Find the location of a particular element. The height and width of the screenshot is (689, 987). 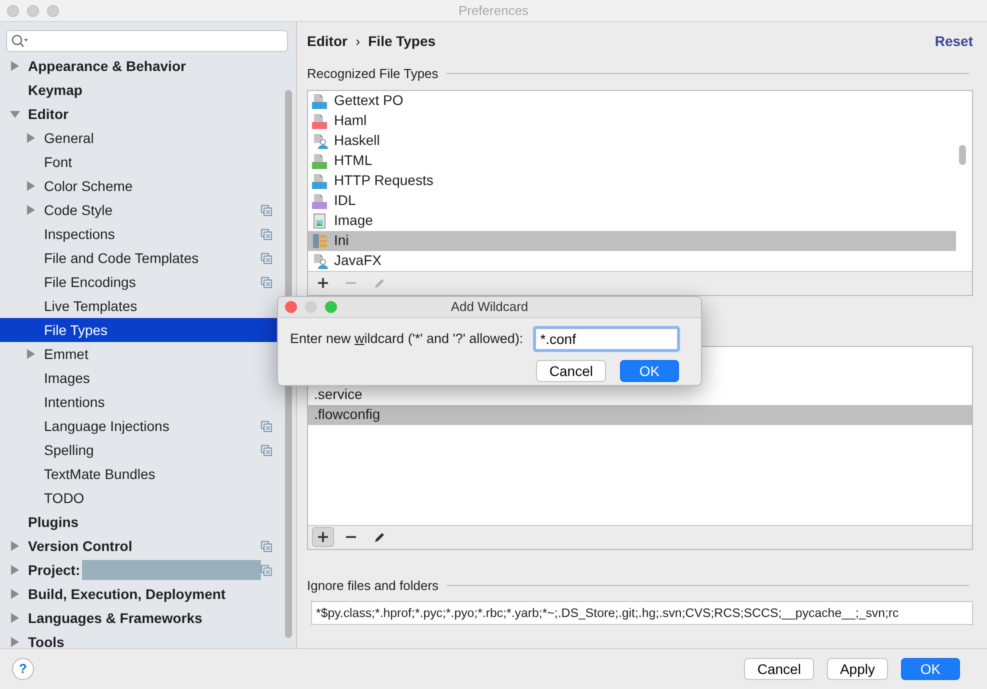

text-field: *$py.class;*.hprof;*.pyc;*.pyo;*.rbc;*.yarb;*~;.DS_Store;.git;.hg;.svn;CVS;RCS;SCCS;__pycache__;_svn;rc is located at coordinates (642, 613).